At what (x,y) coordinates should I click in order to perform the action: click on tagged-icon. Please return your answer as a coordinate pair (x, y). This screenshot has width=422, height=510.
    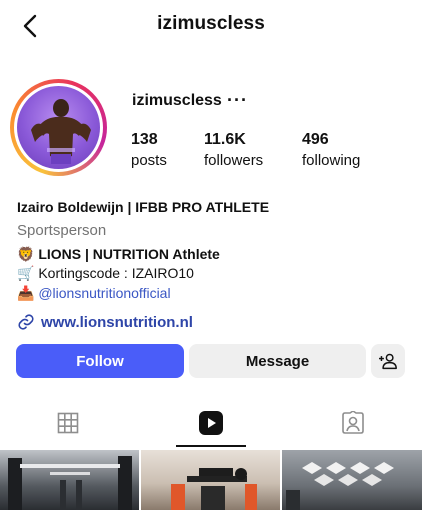
    Looking at the image, I should click on (353, 422).